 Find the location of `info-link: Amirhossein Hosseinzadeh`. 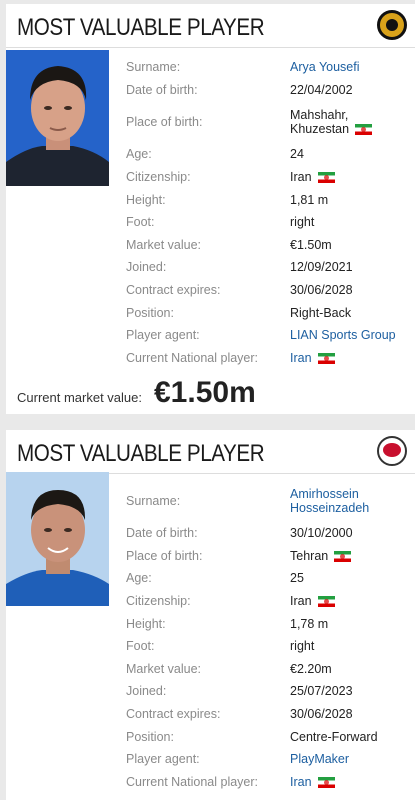

info-link: Amirhossein Hosseinzadeh is located at coordinates (349, 501).